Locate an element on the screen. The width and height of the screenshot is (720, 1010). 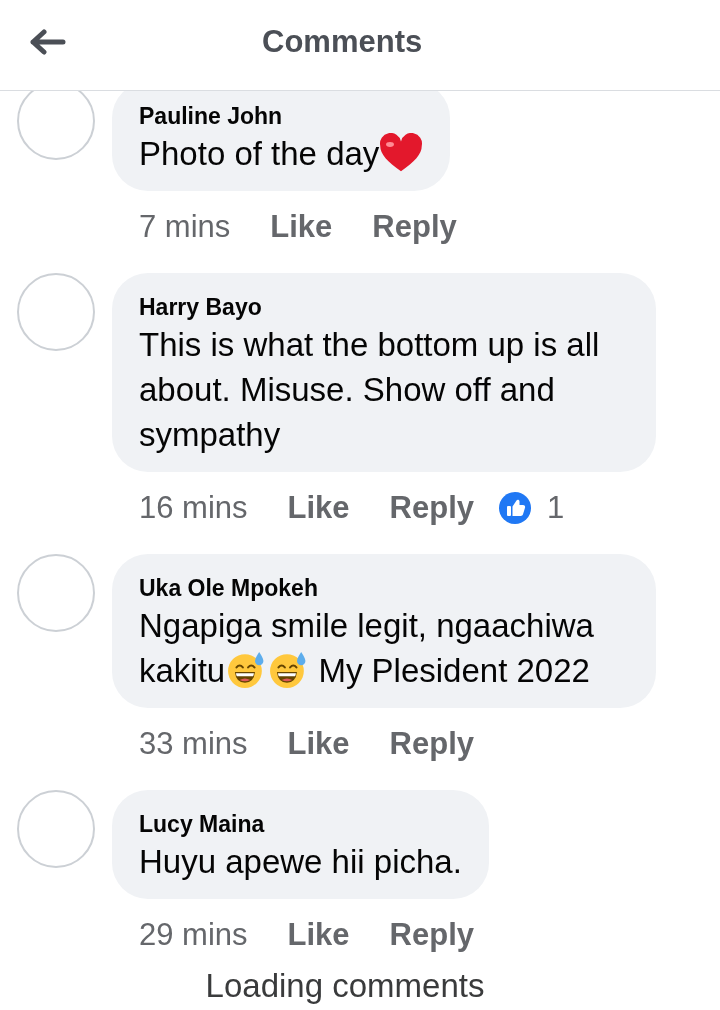
comment-text: This is what the bottom up is all about. Misuse. Show off and sympathy is located at coordinates (370, 390).